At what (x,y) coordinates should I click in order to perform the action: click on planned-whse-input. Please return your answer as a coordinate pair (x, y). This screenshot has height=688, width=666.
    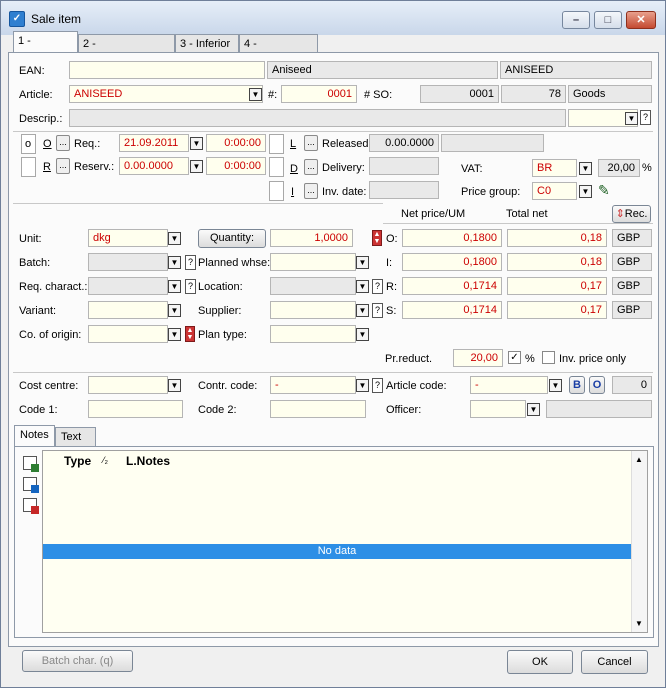
    Looking at the image, I should click on (313, 262).